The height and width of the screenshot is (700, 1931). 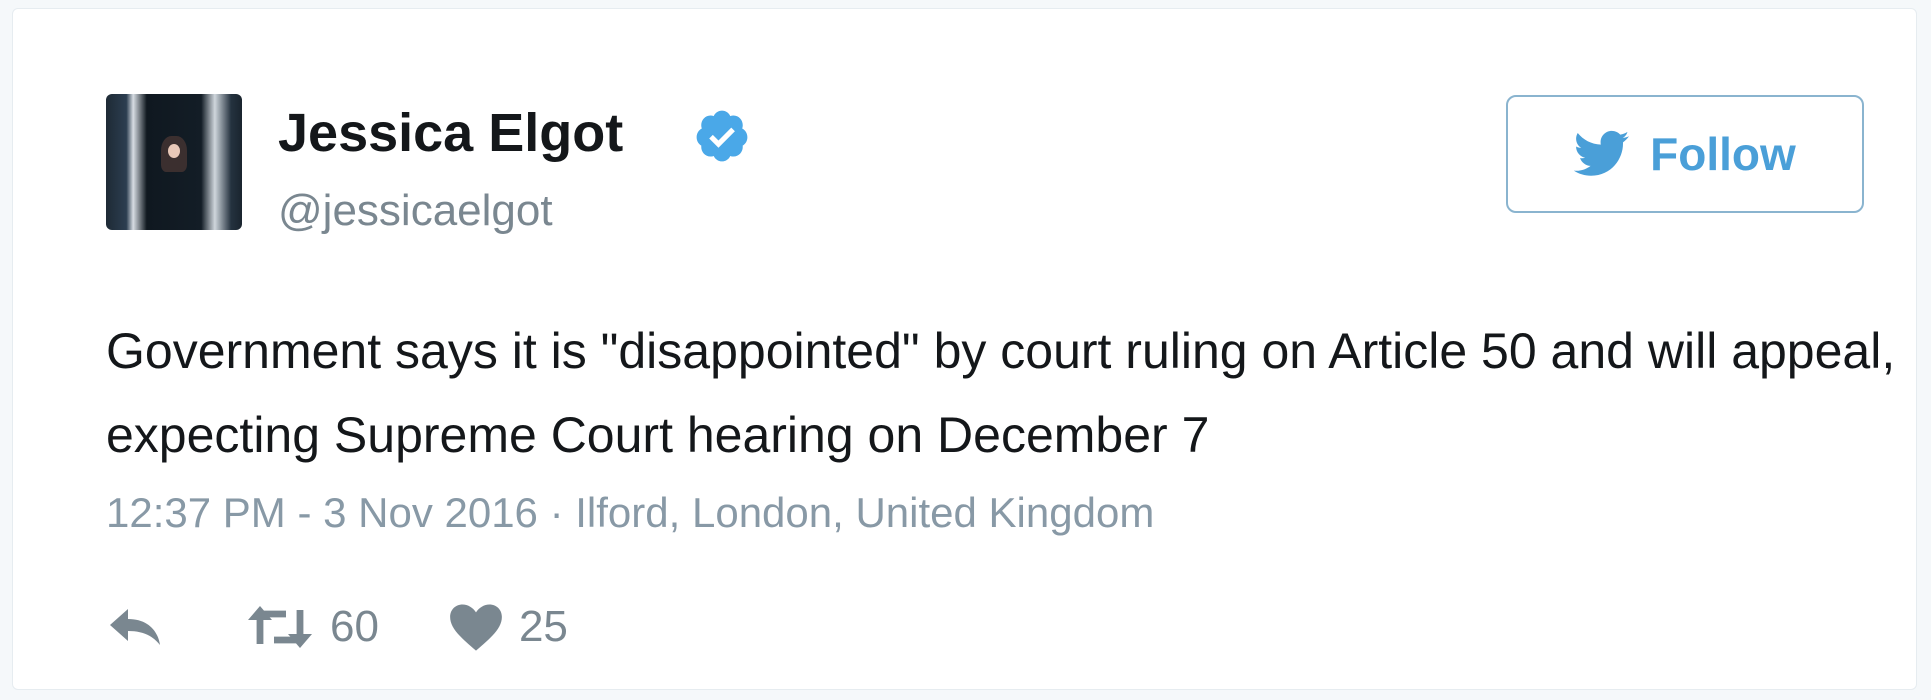 I want to click on reply-button, so click(x=136, y=627).